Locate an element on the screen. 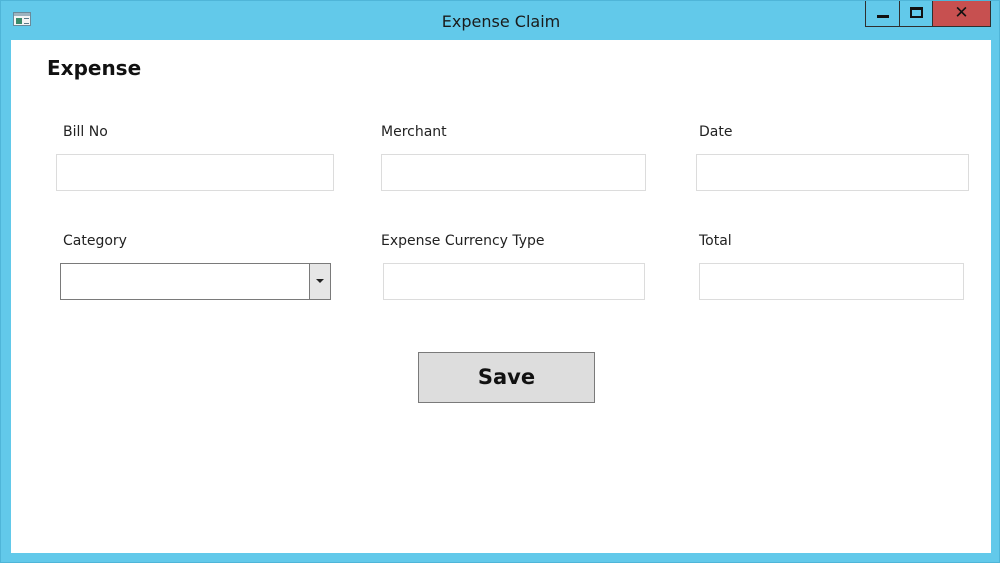  close-icon: ✕ is located at coordinates (961, 13).